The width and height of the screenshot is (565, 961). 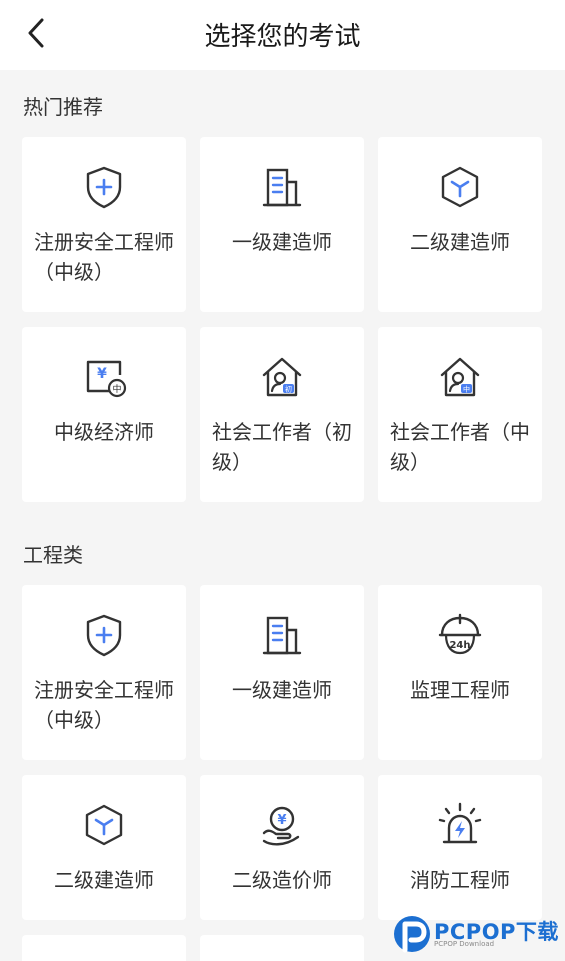 I want to click on exam-card-label: 二级造价师, so click(x=282, y=880).